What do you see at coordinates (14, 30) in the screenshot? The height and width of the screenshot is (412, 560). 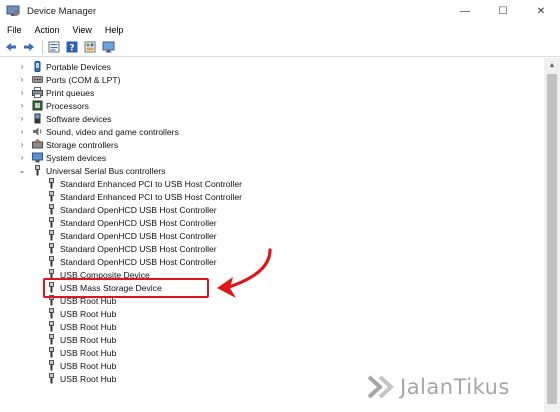 I see `menu-file: File` at bounding box center [14, 30].